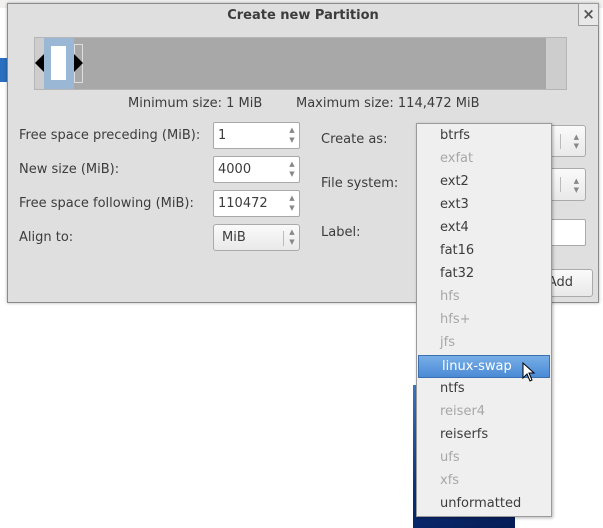 The height and width of the screenshot is (528, 603). What do you see at coordinates (39, 63) in the screenshot?
I see `resize-left-handle-icon` at bounding box center [39, 63].